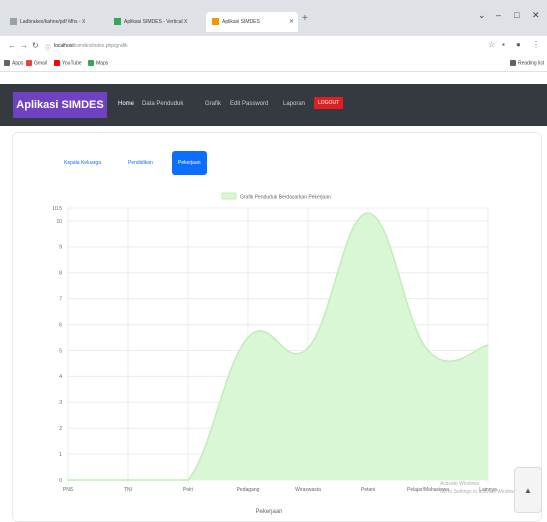 This screenshot has width=547, height=522. I want to click on y-tick-label: 10, so click(59, 222).